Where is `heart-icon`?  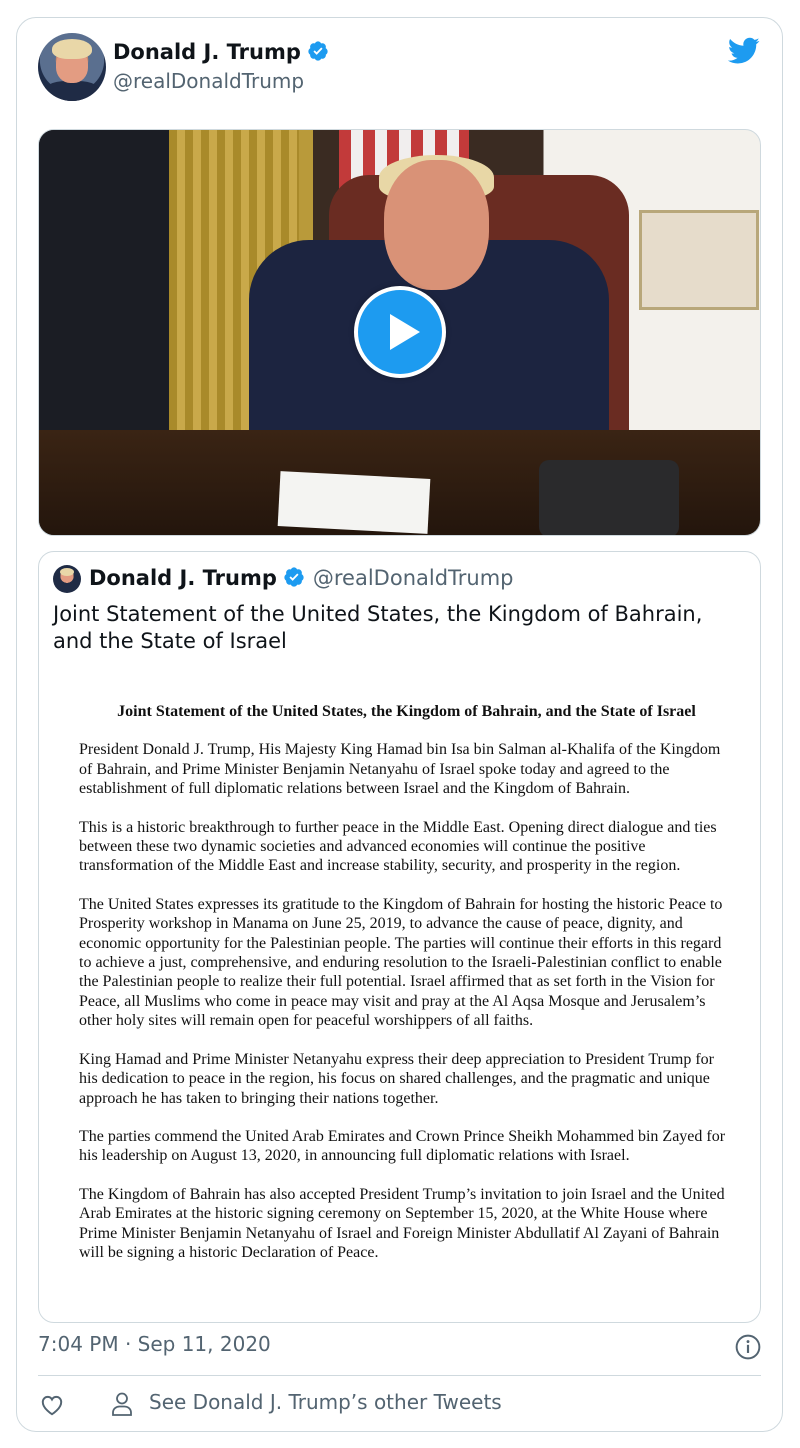
heart-icon is located at coordinates (52, 1405).